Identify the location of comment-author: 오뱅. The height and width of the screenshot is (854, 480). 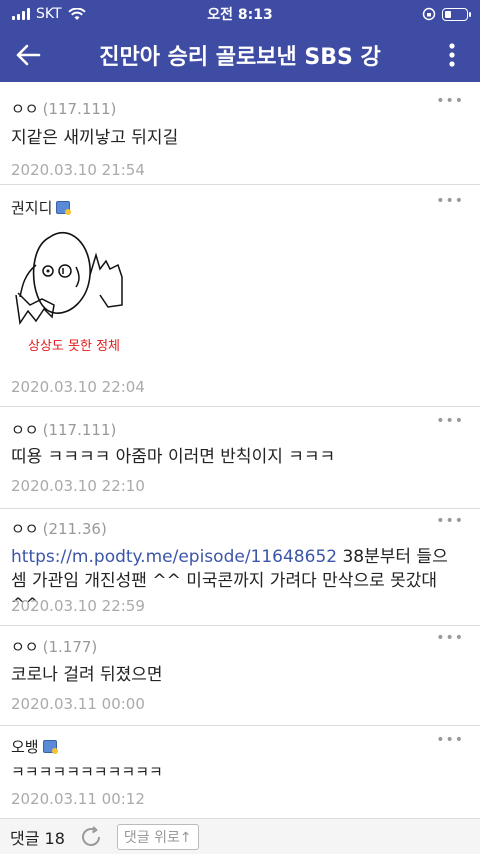
(34, 746).